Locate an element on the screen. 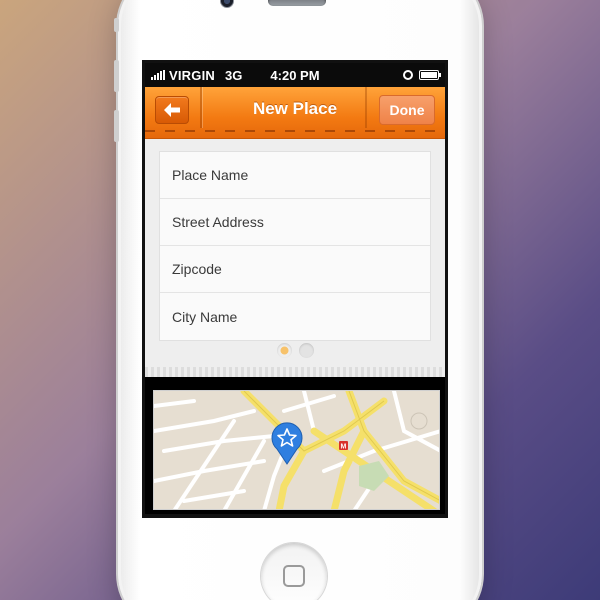 This screenshot has width=600, height=600. city-name-row is located at coordinates (295, 316).